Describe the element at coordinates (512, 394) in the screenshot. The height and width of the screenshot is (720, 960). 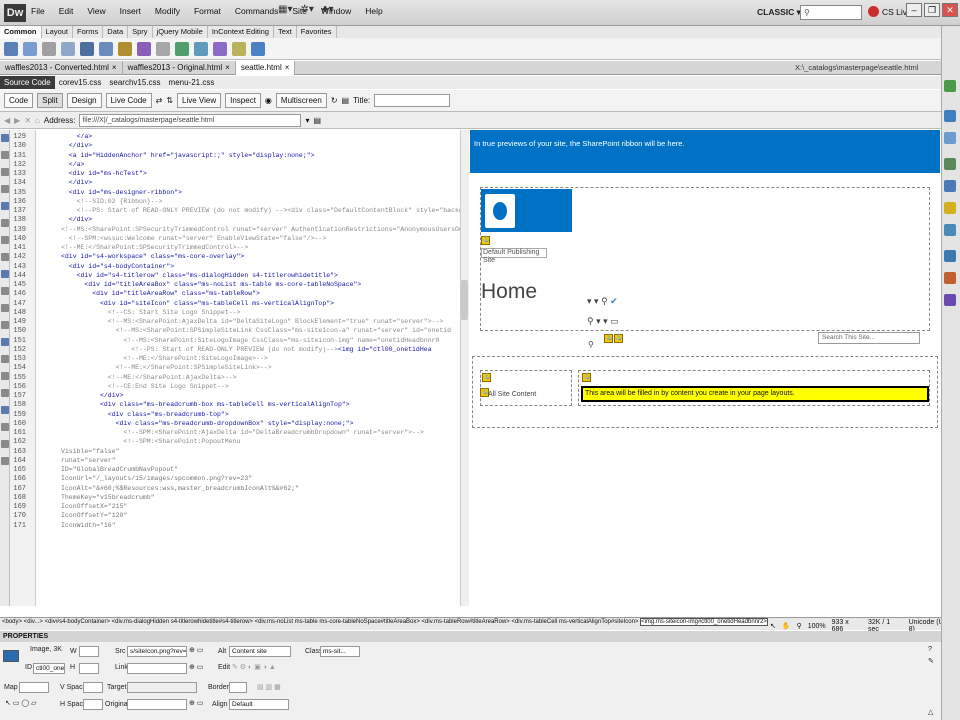
I see `all-site-content-link: All Site Content` at that location.